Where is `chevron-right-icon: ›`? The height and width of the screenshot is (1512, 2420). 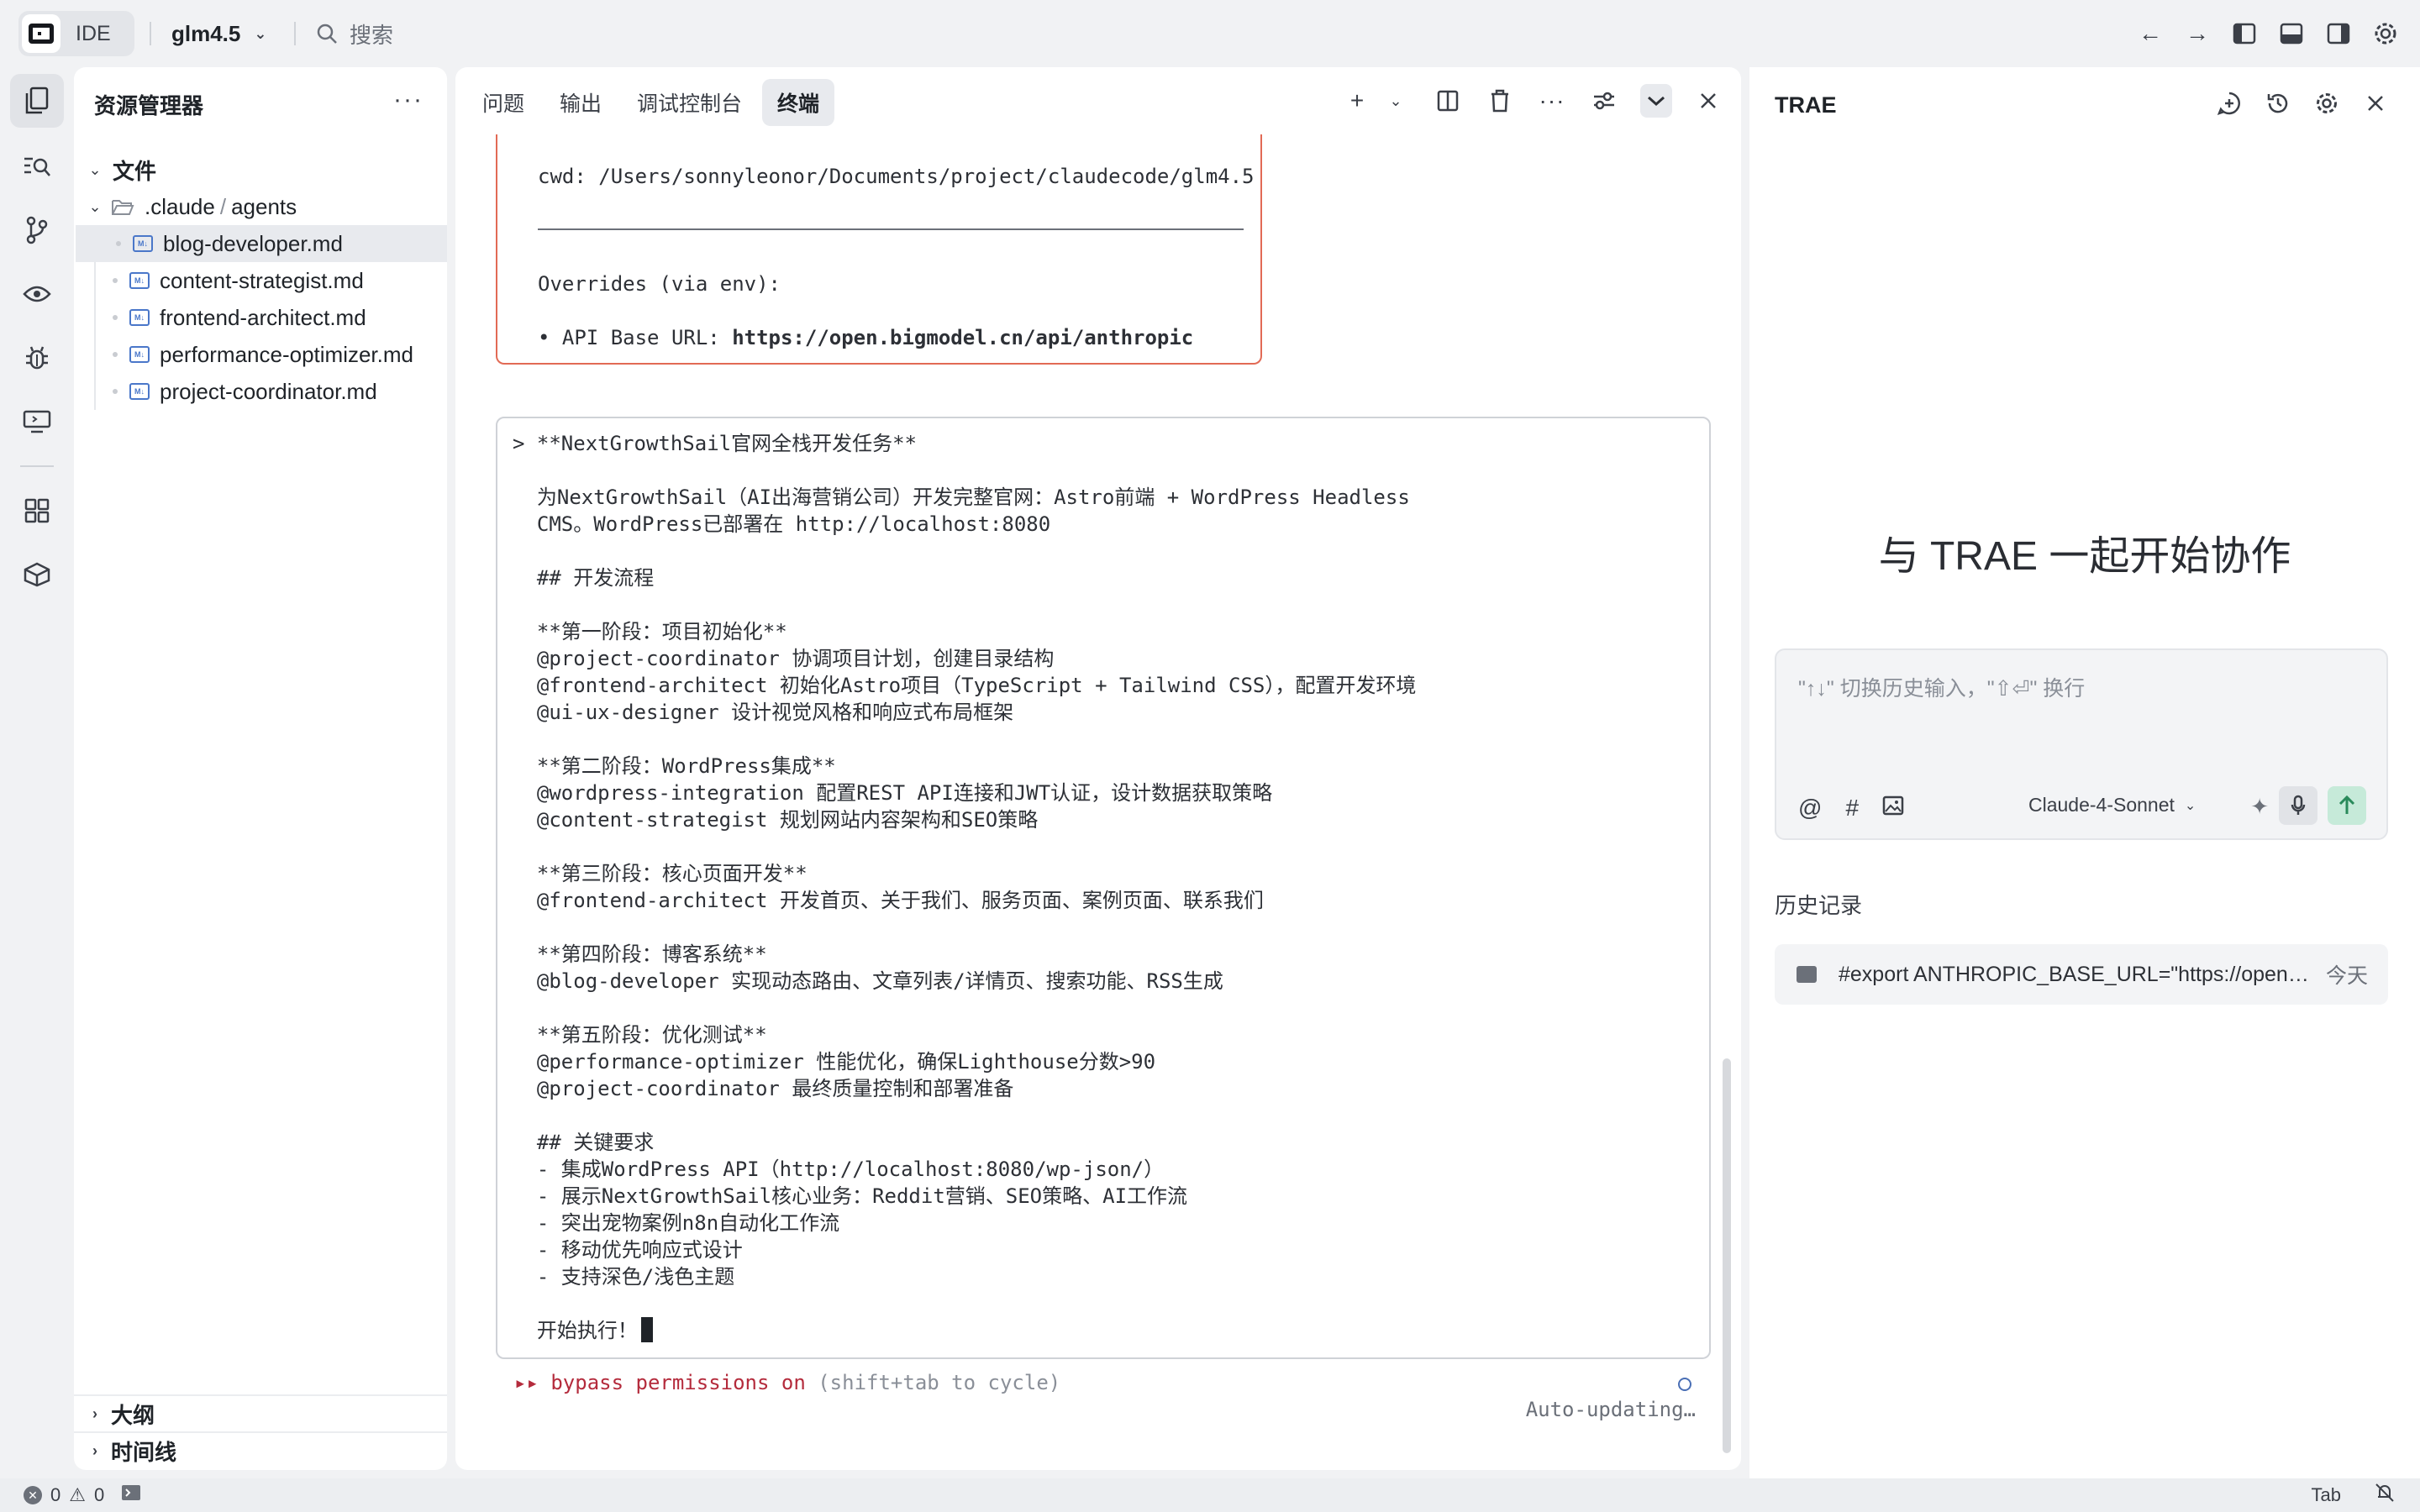
chevron-right-icon: › is located at coordinates (94, 1413).